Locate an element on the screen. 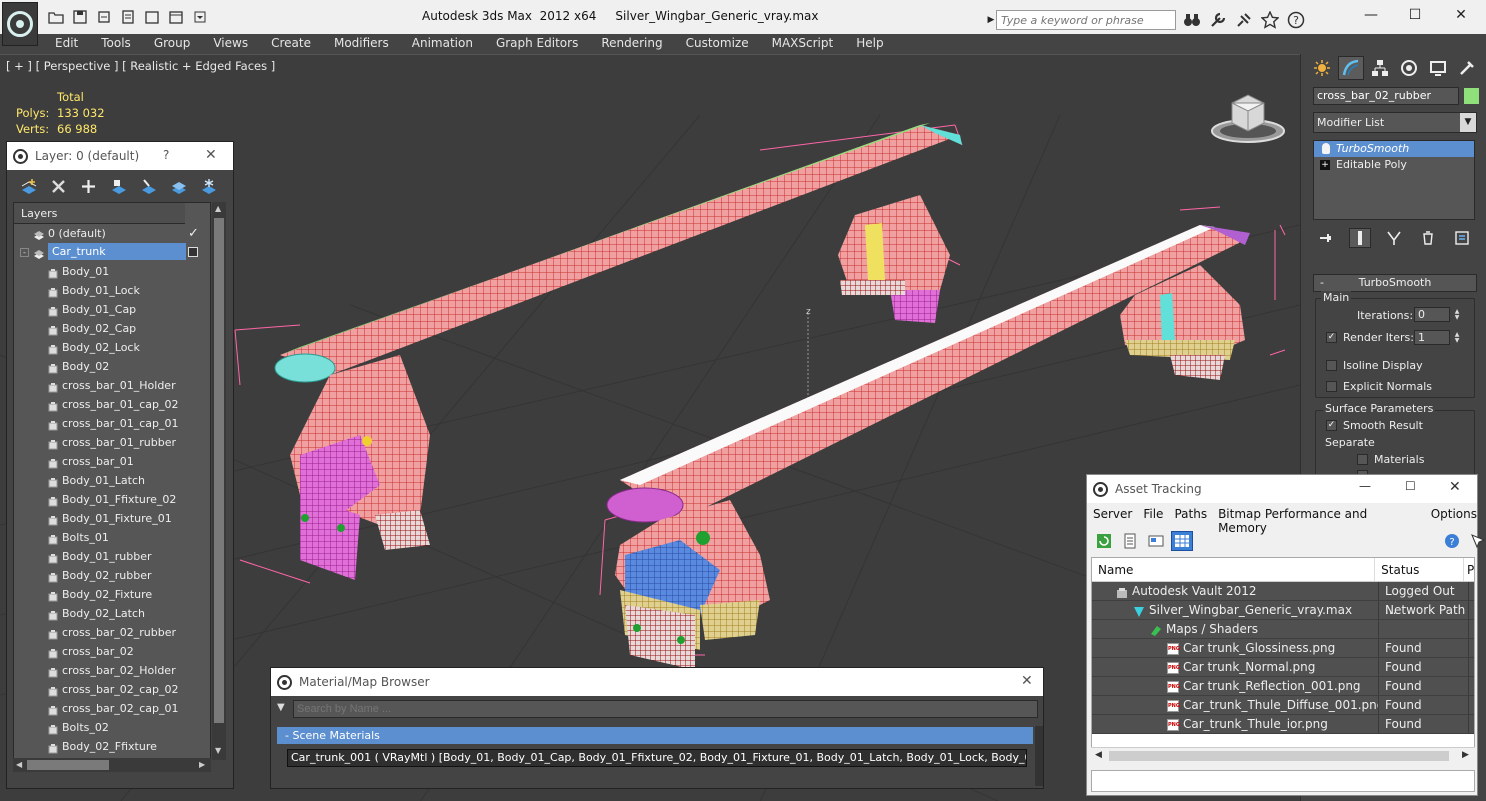 The image size is (1486, 801). maximize-icon: ☐ is located at coordinates (1410, 486).